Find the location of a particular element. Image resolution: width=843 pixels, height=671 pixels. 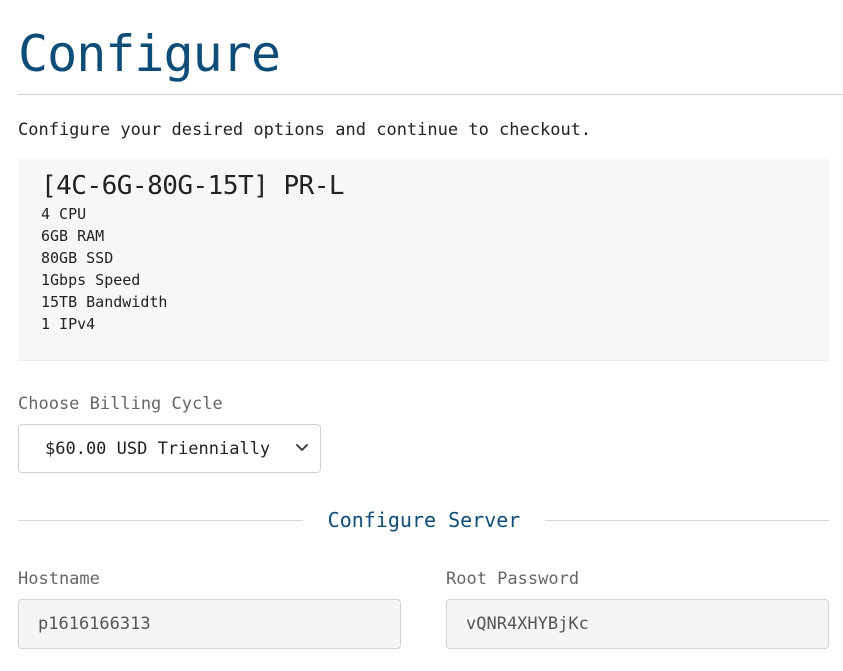

feature-speed: 1Gbps Speed is located at coordinates (91, 280).